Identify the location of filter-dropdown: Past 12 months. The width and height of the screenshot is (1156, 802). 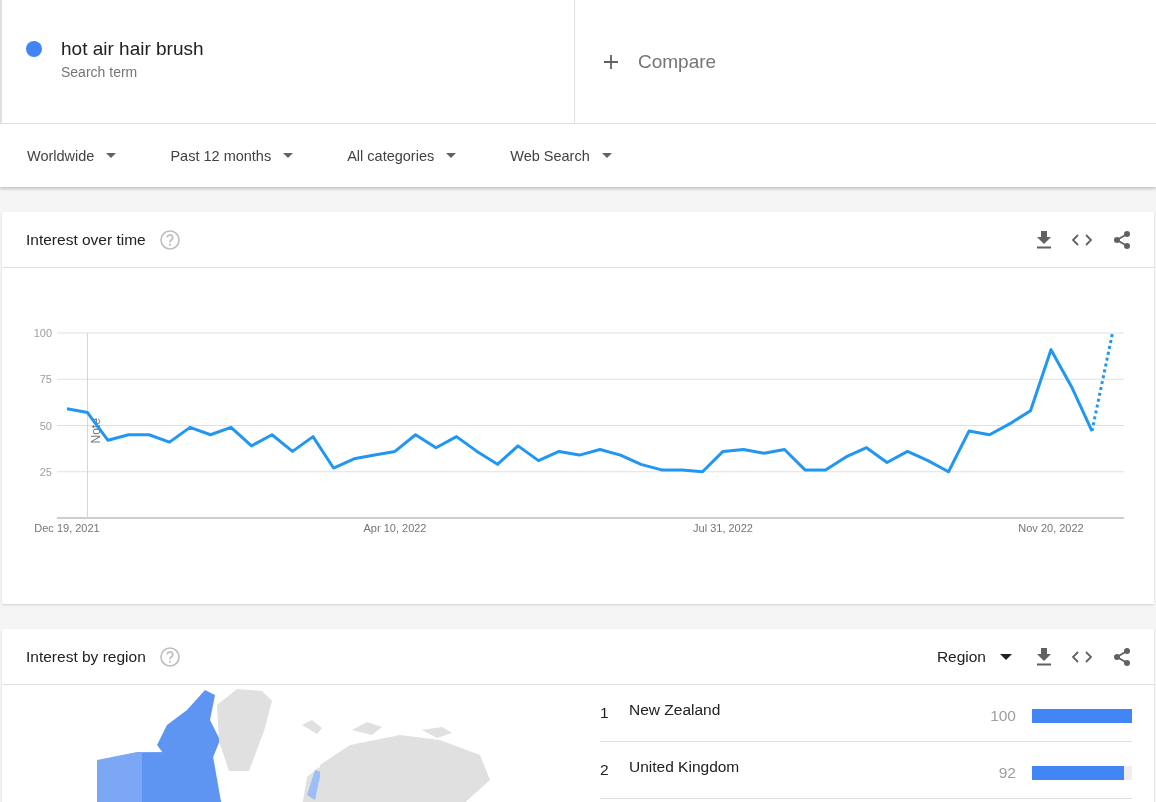
(232, 155).